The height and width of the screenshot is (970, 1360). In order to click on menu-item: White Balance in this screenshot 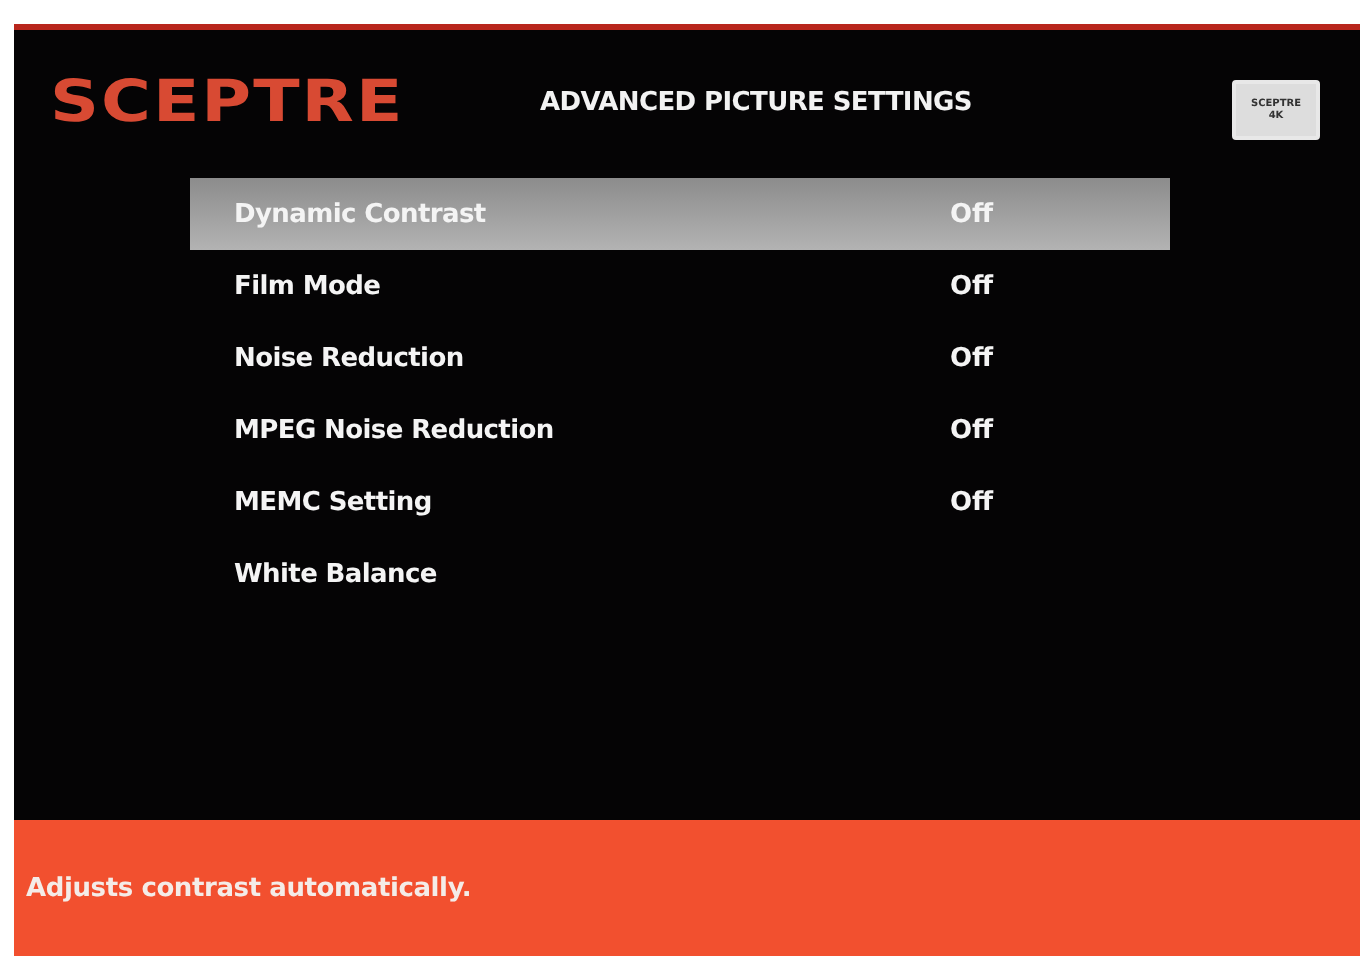, I will do `click(680, 574)`.